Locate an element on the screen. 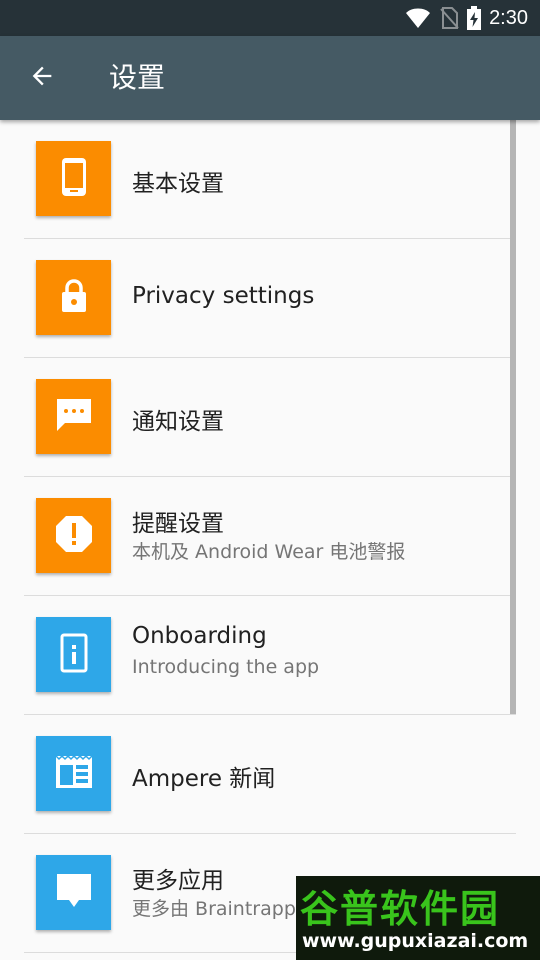 This screenshot has height=960, width=540. page-title: 设置 is located at coordinates (137, 77).